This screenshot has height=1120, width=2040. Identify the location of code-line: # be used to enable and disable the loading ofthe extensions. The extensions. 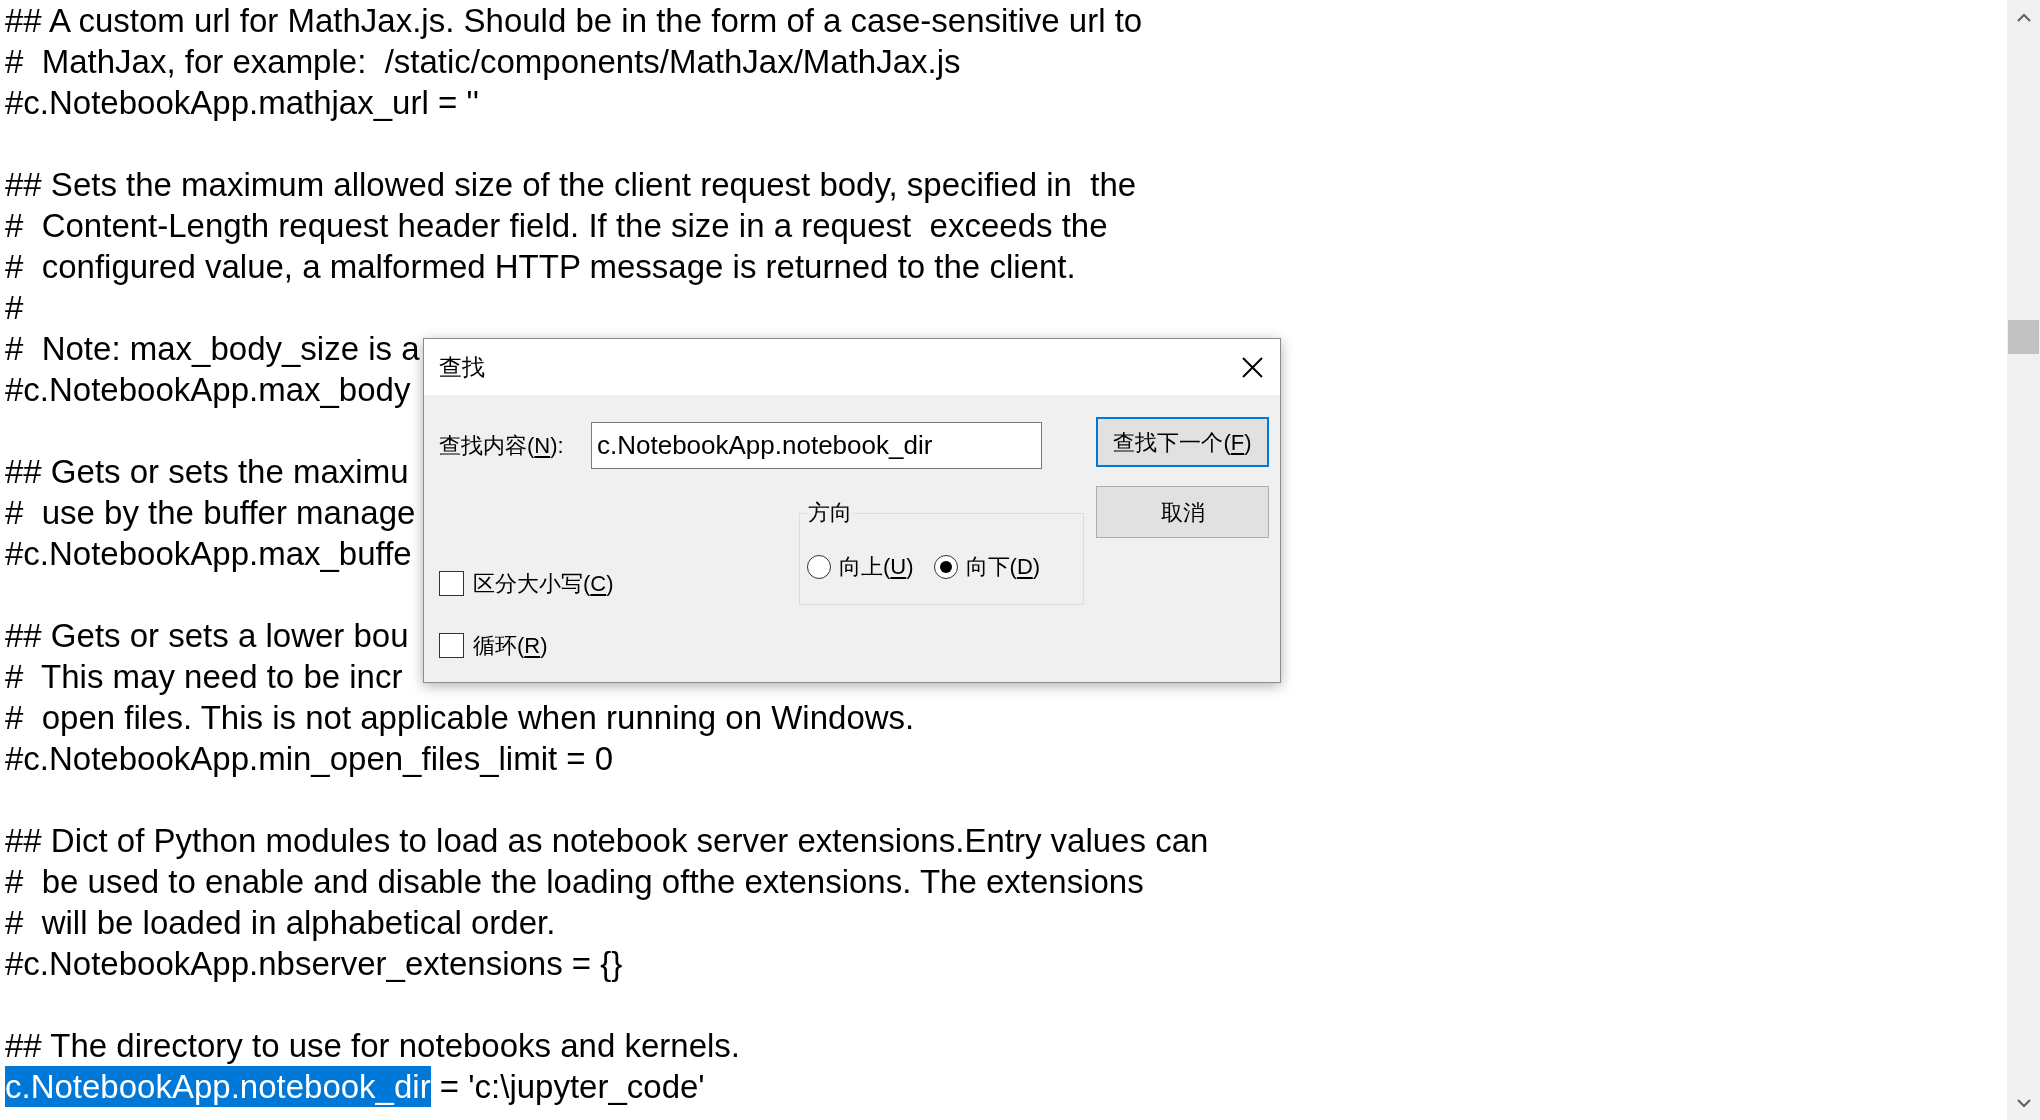
(574, 881).